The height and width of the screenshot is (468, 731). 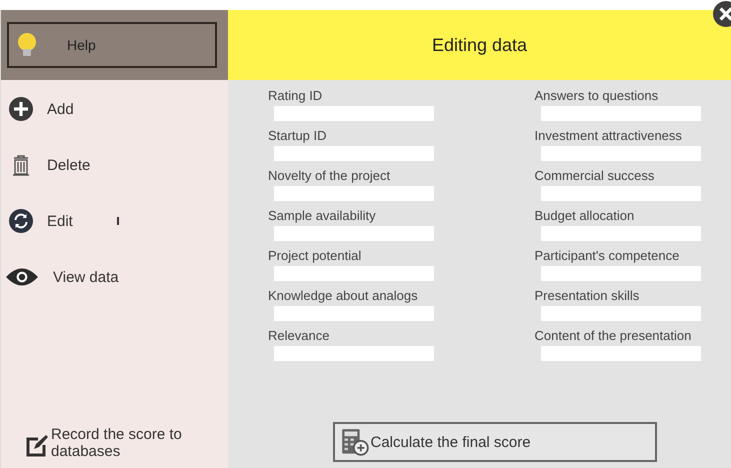 What do you see at coordinates (494, 442) in the screenshot?
I see `calculate-button: Calculate the final score` at bounding box center [494, 442].